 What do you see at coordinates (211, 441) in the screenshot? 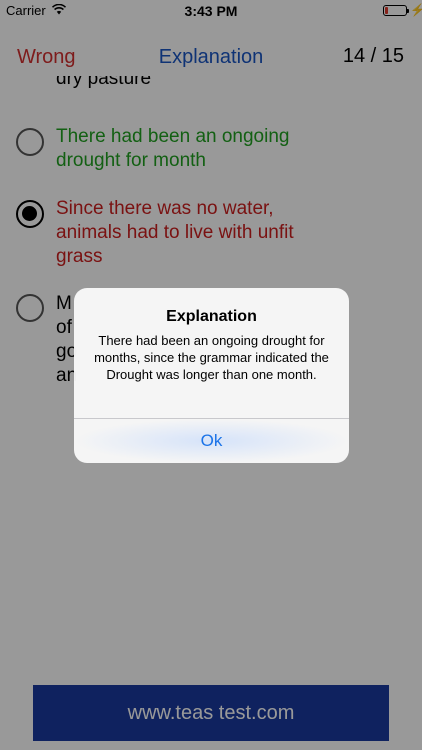
I see `ok-button: Ok` at bounding box center [211, 441].